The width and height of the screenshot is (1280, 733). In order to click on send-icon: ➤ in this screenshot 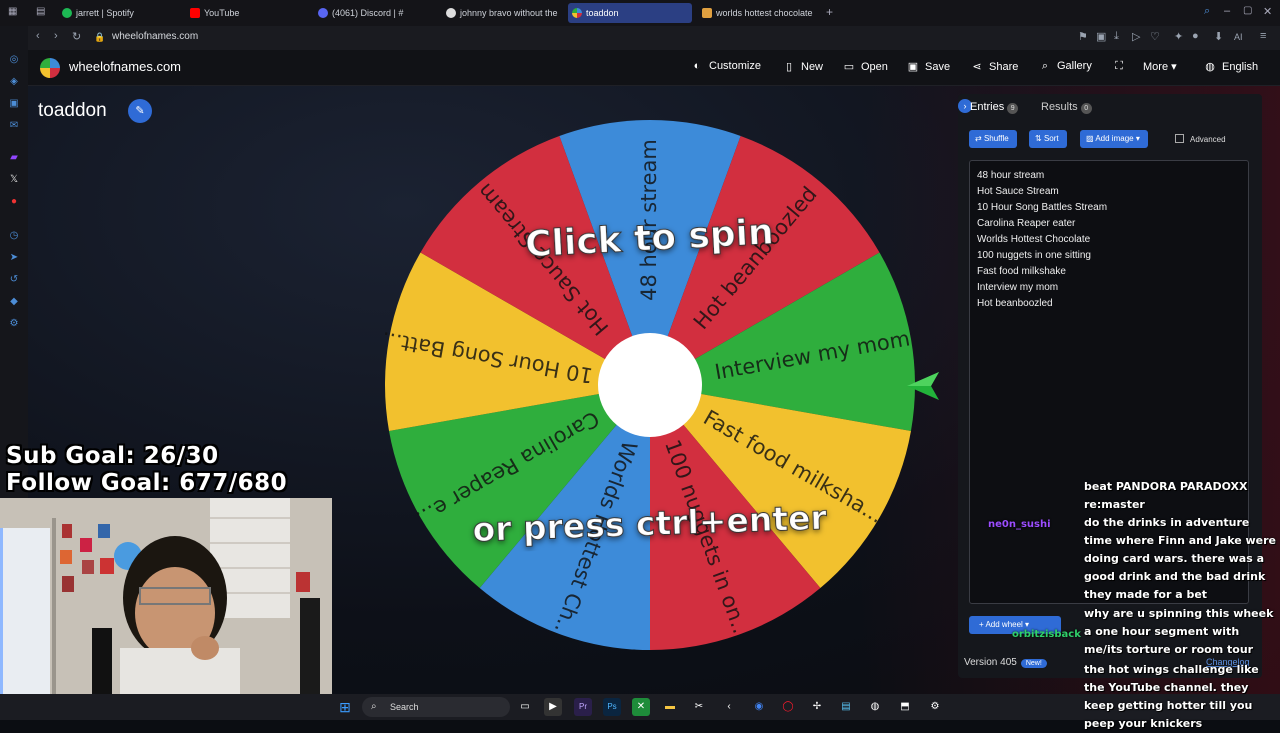, I will do `click(14, 258)`.